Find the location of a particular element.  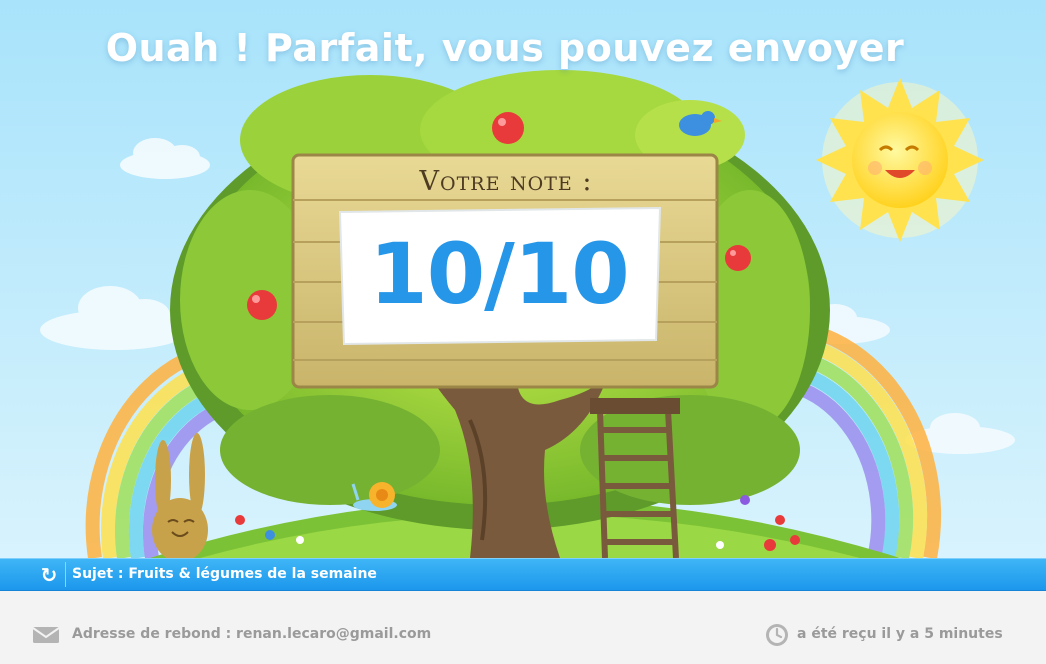

refresh-icon: ↻ is located at coordinates (49, 575).